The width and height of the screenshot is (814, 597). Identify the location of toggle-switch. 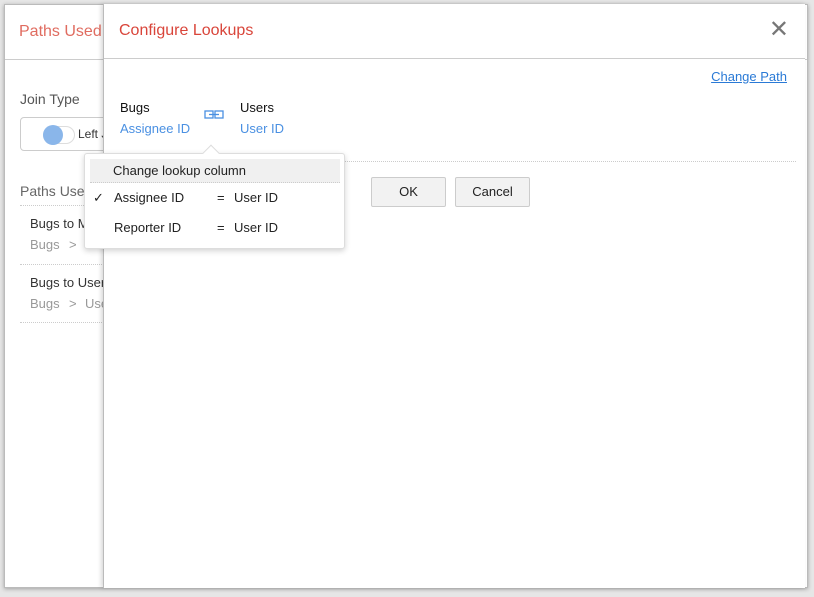
(59, 135).